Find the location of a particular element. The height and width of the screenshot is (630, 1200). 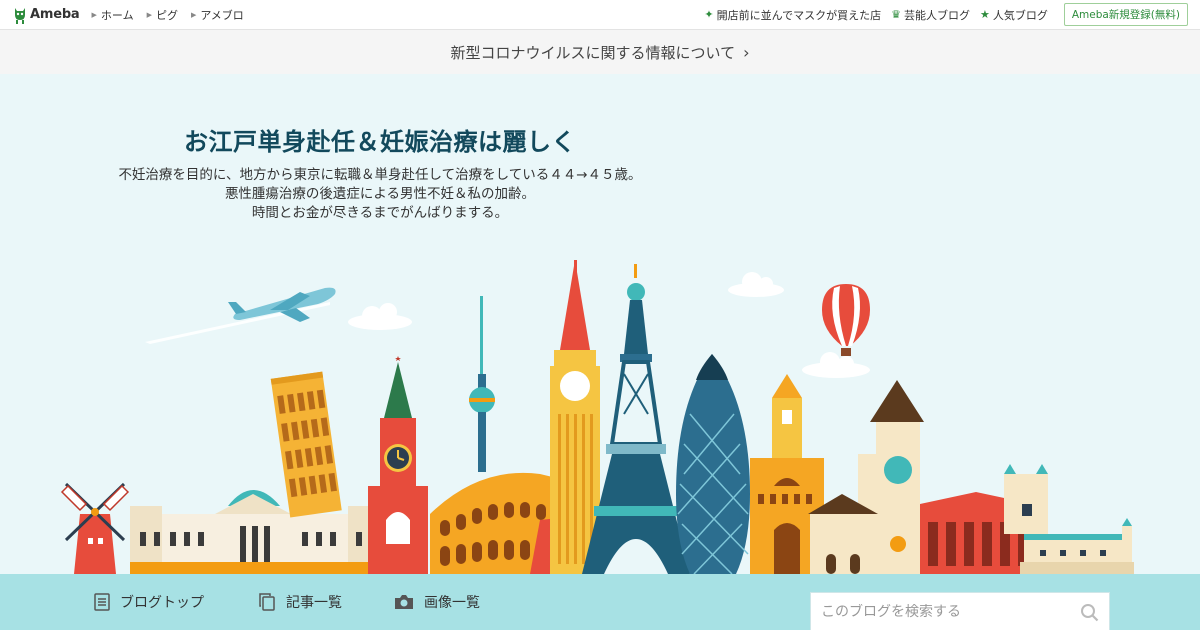

sparkle-icon: ✦ is located at coordinates (709, 14).